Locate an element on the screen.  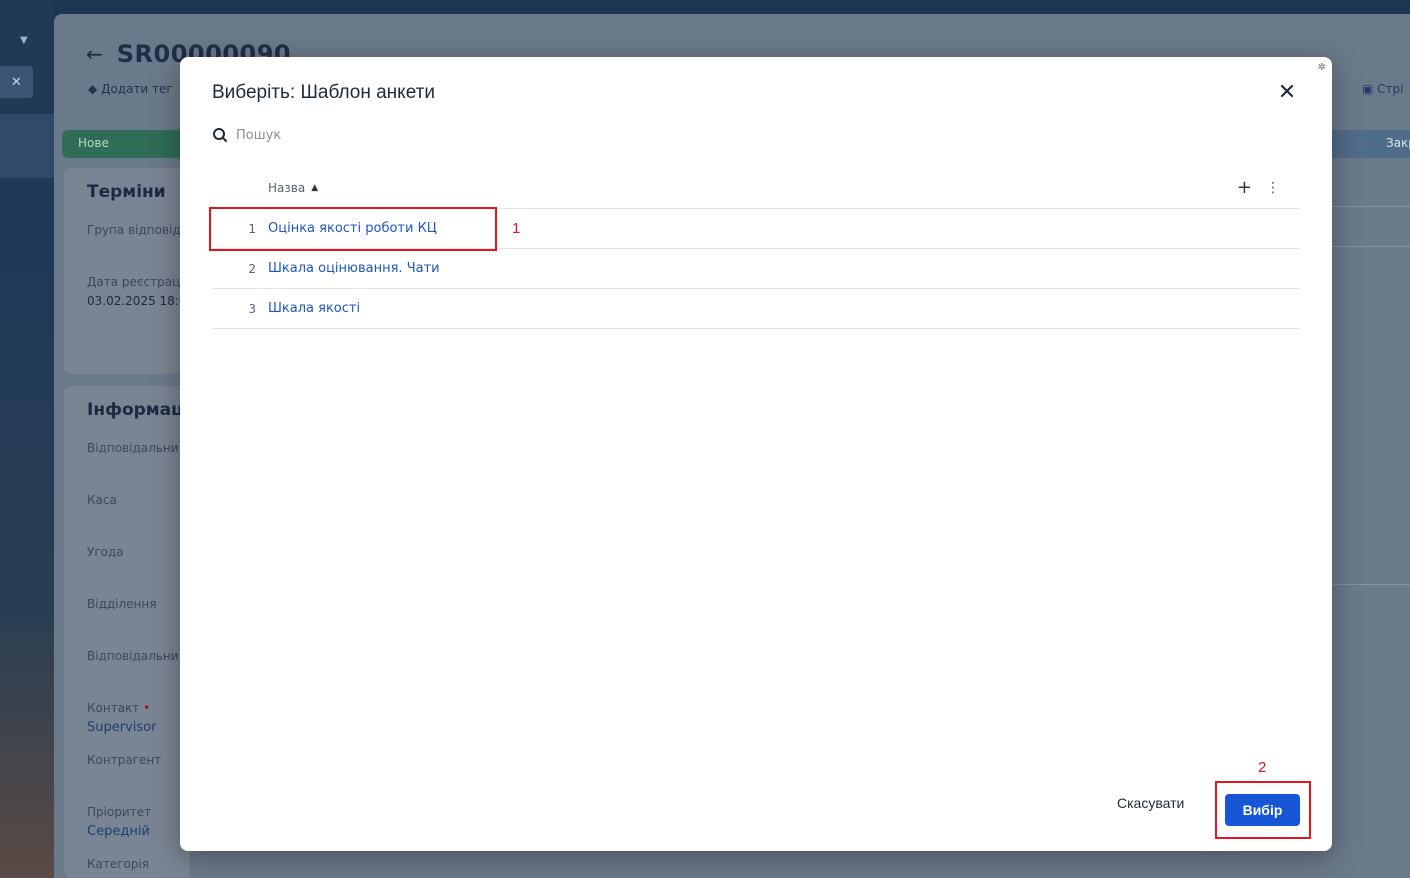
chevron-down-icon: ▼ is located at coordinates (24, 40).